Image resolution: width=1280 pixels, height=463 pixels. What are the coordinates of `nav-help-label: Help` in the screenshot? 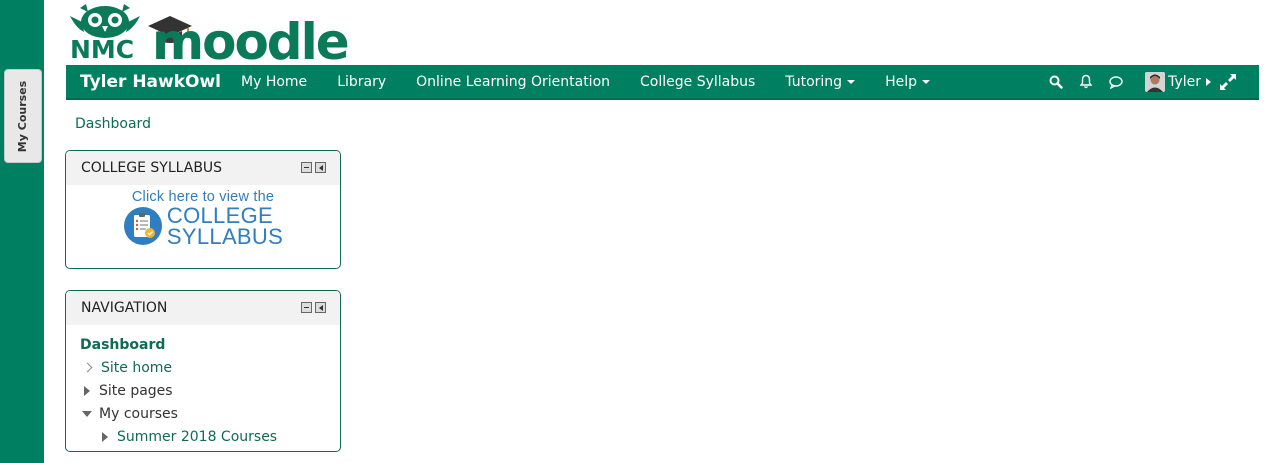 It's located at (901, 81).